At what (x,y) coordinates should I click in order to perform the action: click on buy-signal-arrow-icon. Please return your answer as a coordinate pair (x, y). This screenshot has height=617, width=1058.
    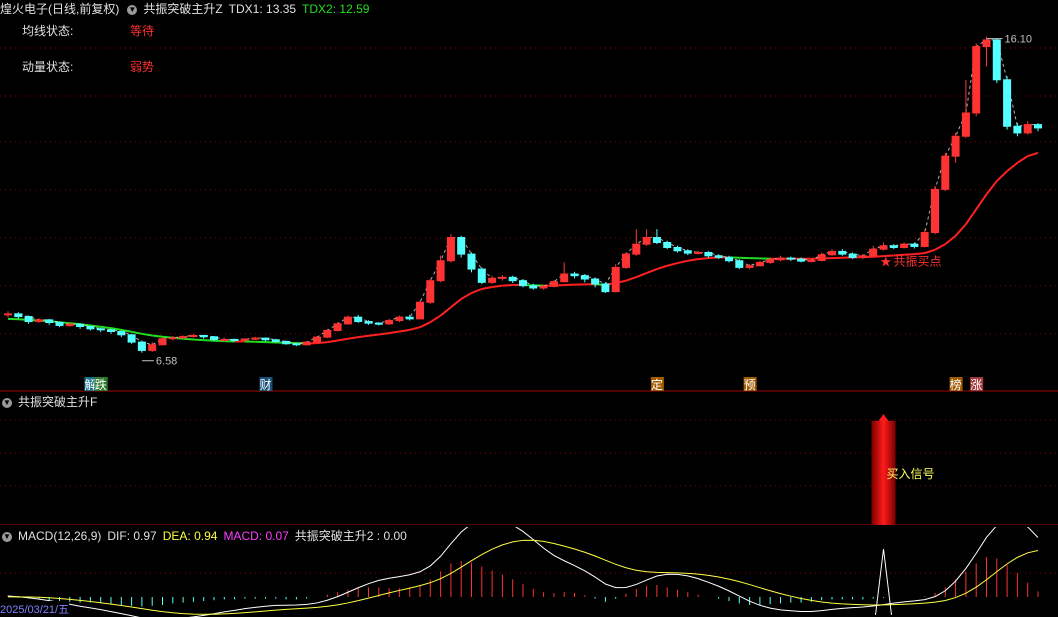
    Looking at the image, I should click on (883, 417).